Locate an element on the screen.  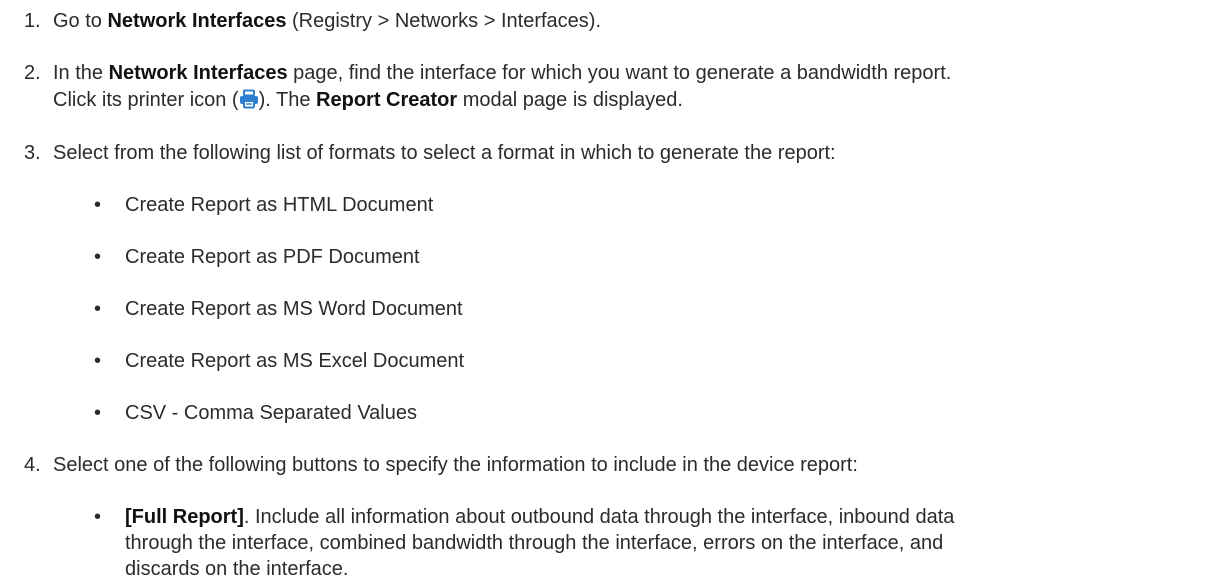
format-option-text: CSV - Comma Separated Values is located at coordinates (271, 413).